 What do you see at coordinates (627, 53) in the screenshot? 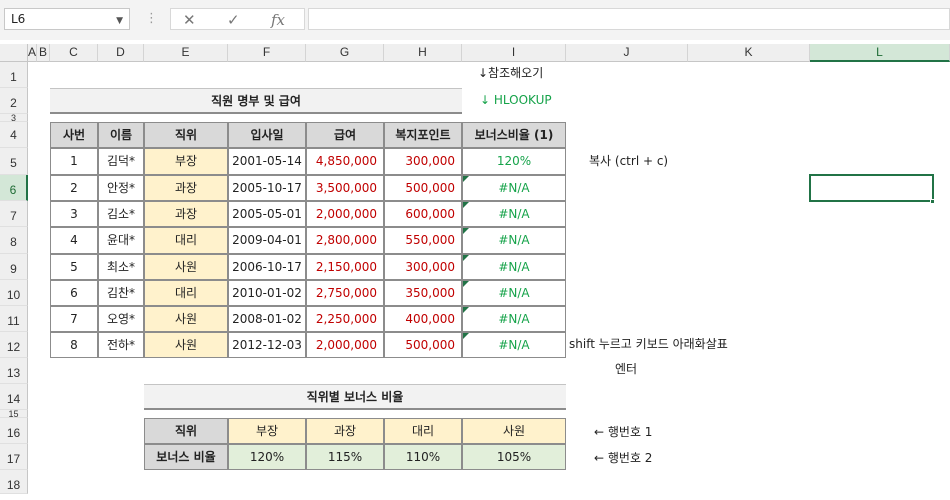
I see `column-header-j: J` at bounding box center [627, 53].